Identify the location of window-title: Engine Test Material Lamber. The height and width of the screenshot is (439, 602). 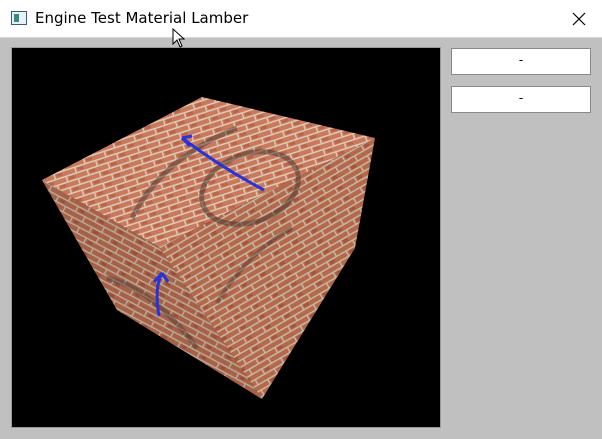
(142, 18).